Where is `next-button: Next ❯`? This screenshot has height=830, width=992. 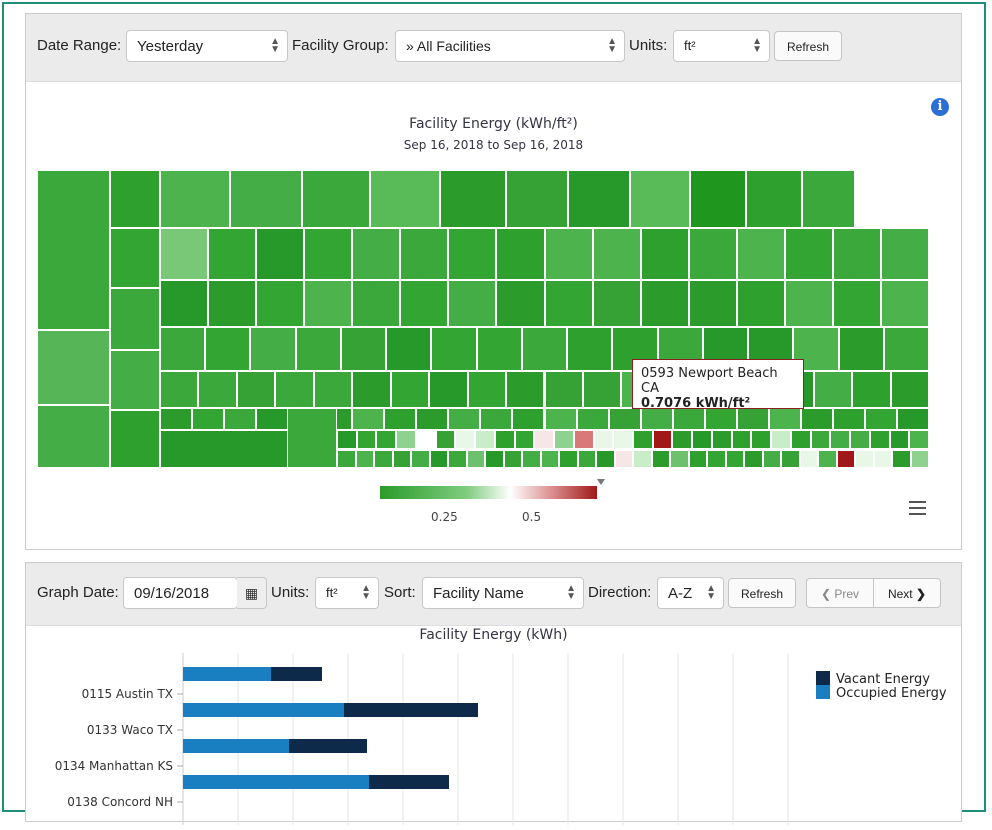 next-button: Next ❯ is located at coordinates (907, 593).